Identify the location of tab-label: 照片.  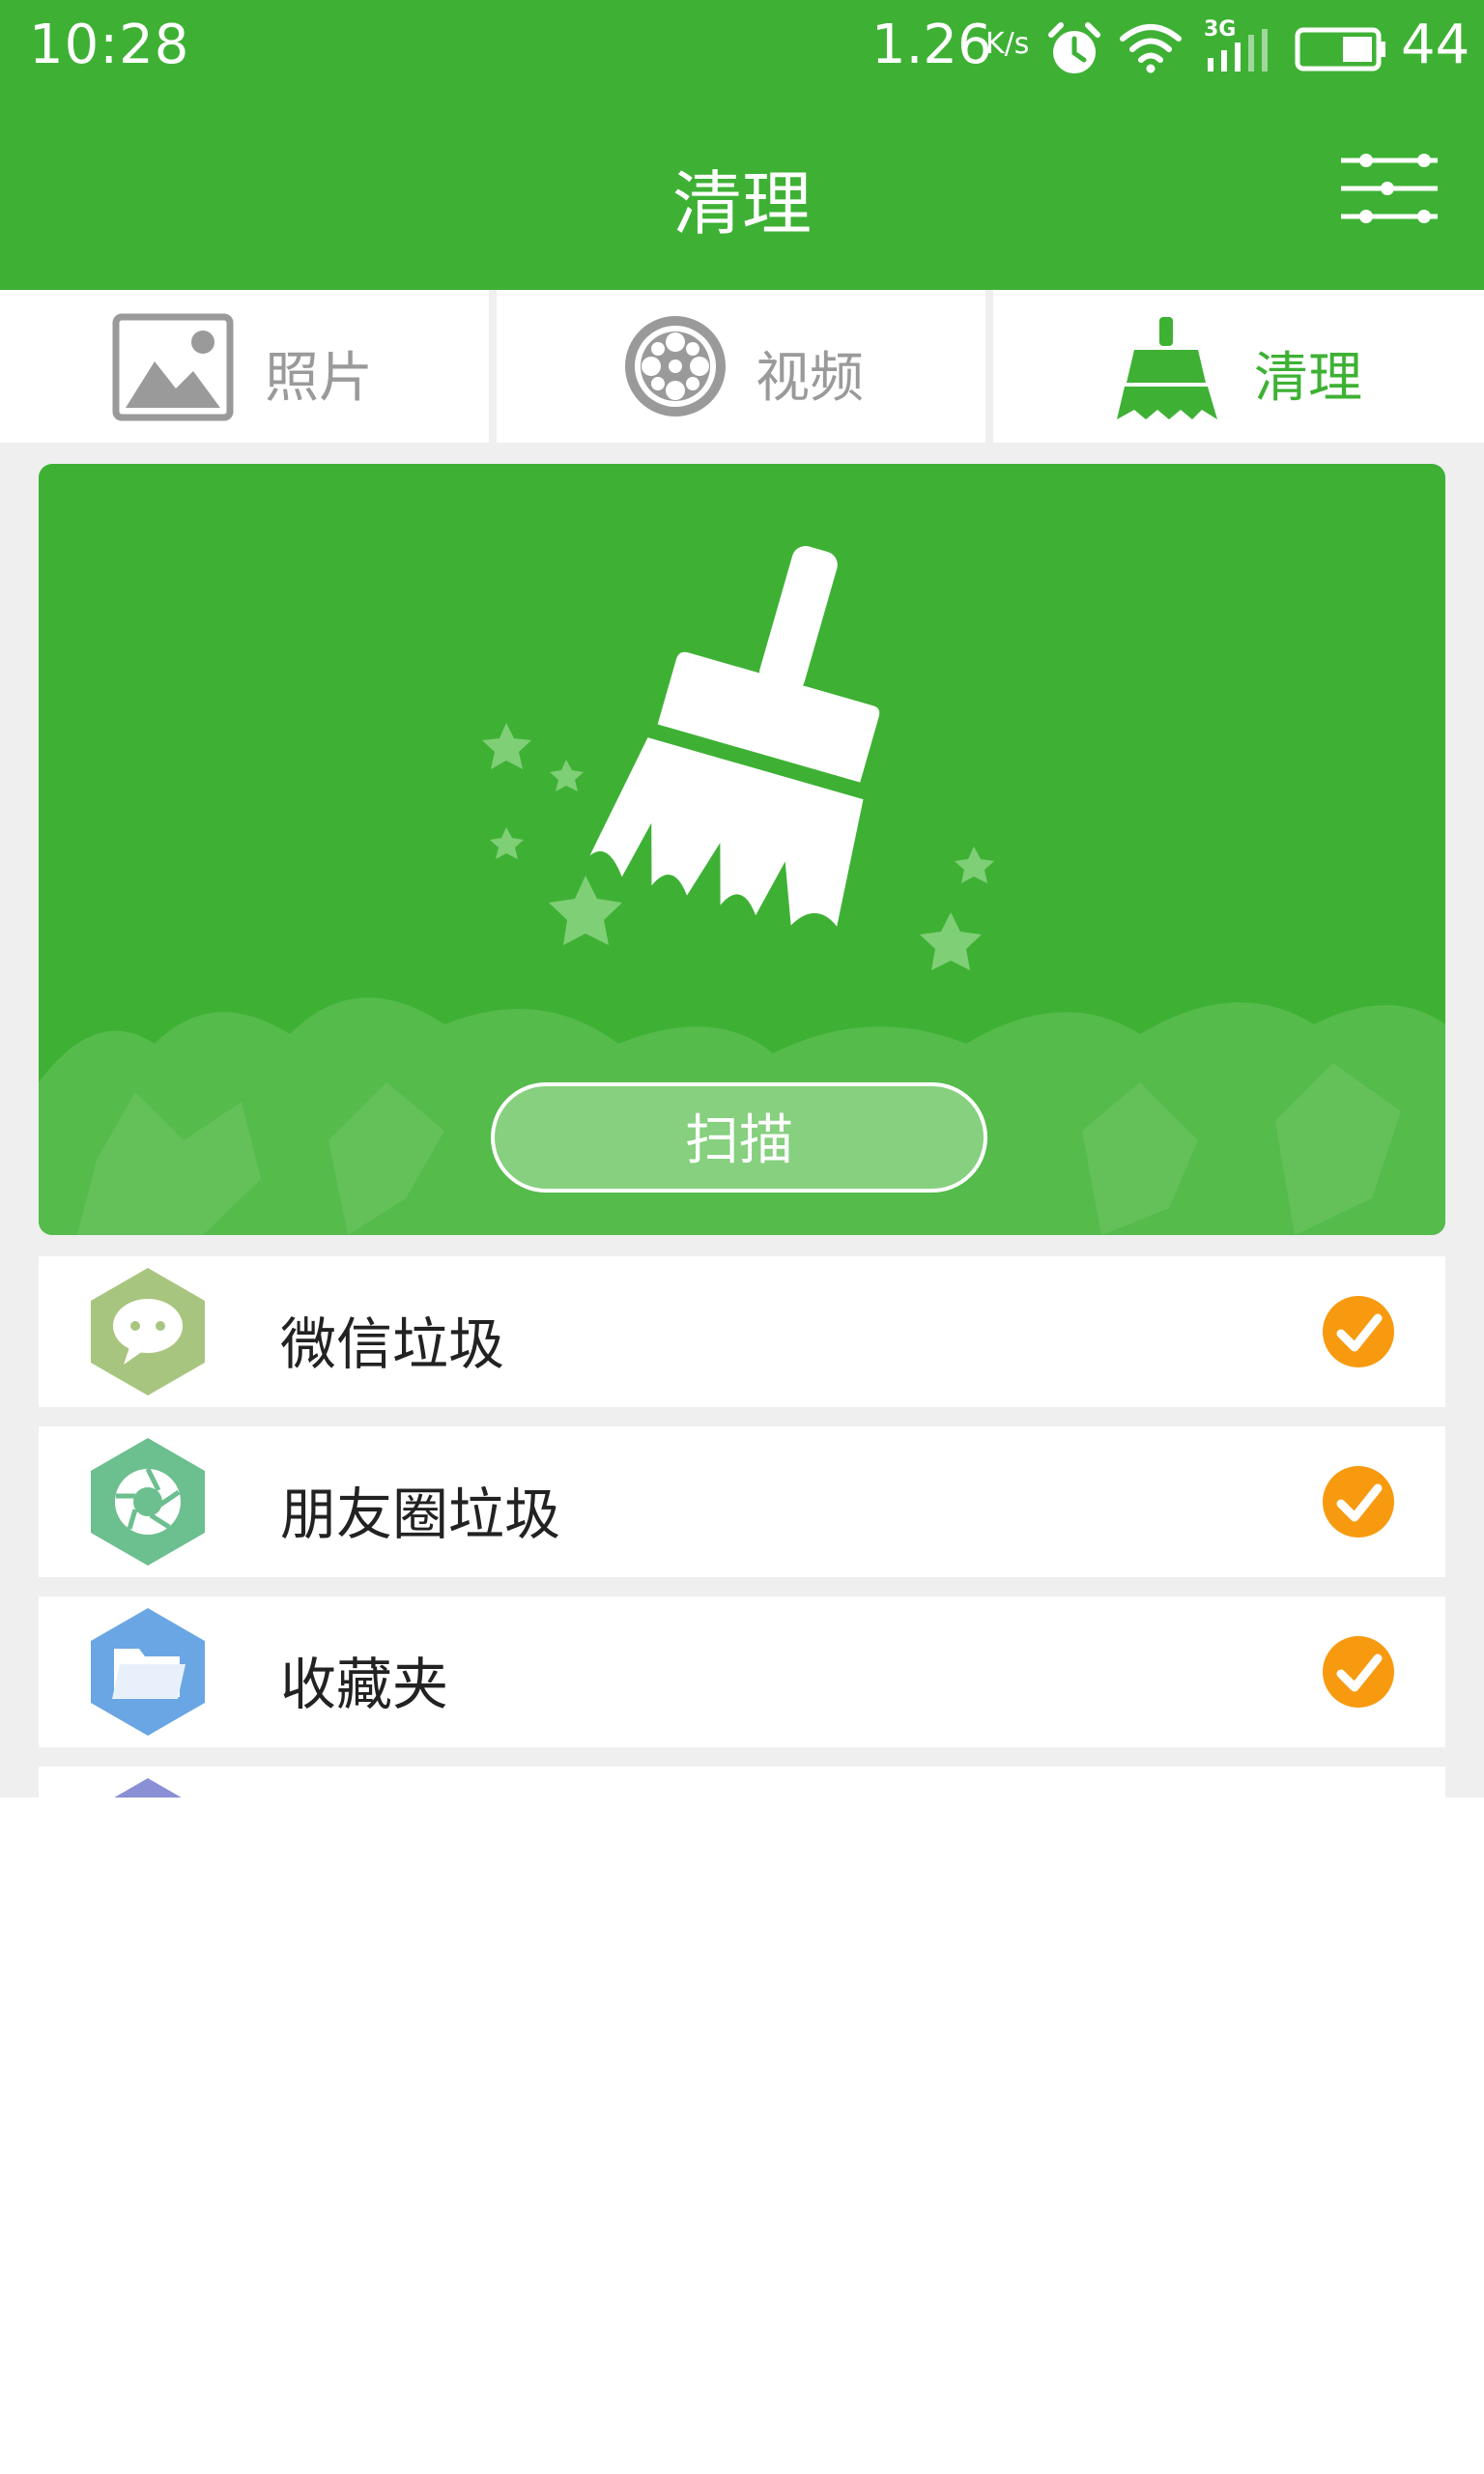
(319, 379).